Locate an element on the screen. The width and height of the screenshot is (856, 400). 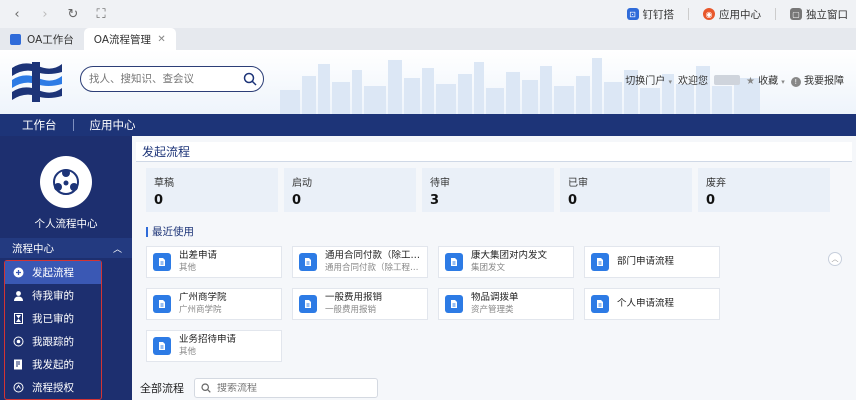
sidebar-item-pending-approval: 待我审的 is located at coordinates (53, 295).